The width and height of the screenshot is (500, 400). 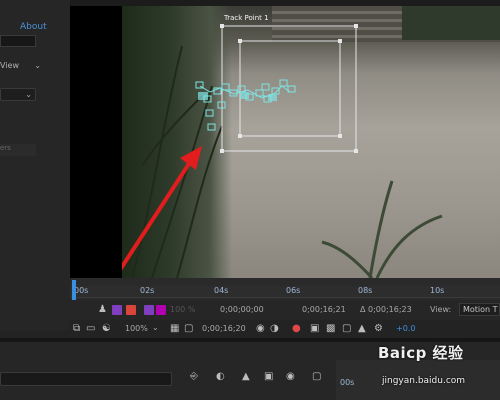 What do you see at coordinates (421, 353) in the screenshot?
I see `watermark-logo: Baiср 经验` at bounding box center [421, 353].